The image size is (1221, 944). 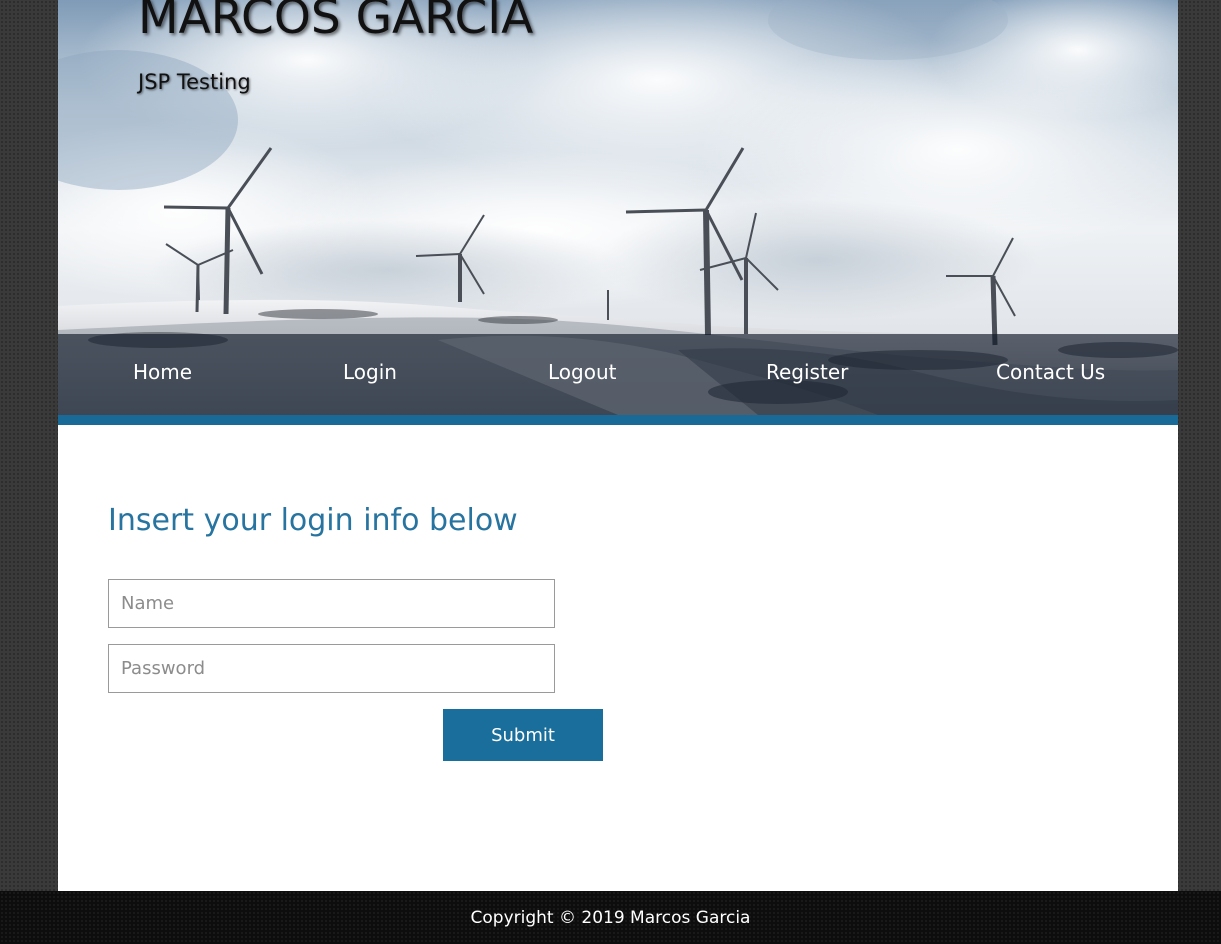 I want to click on nav-item-contact-us: Contact Us, so click(x=1050, y=372).